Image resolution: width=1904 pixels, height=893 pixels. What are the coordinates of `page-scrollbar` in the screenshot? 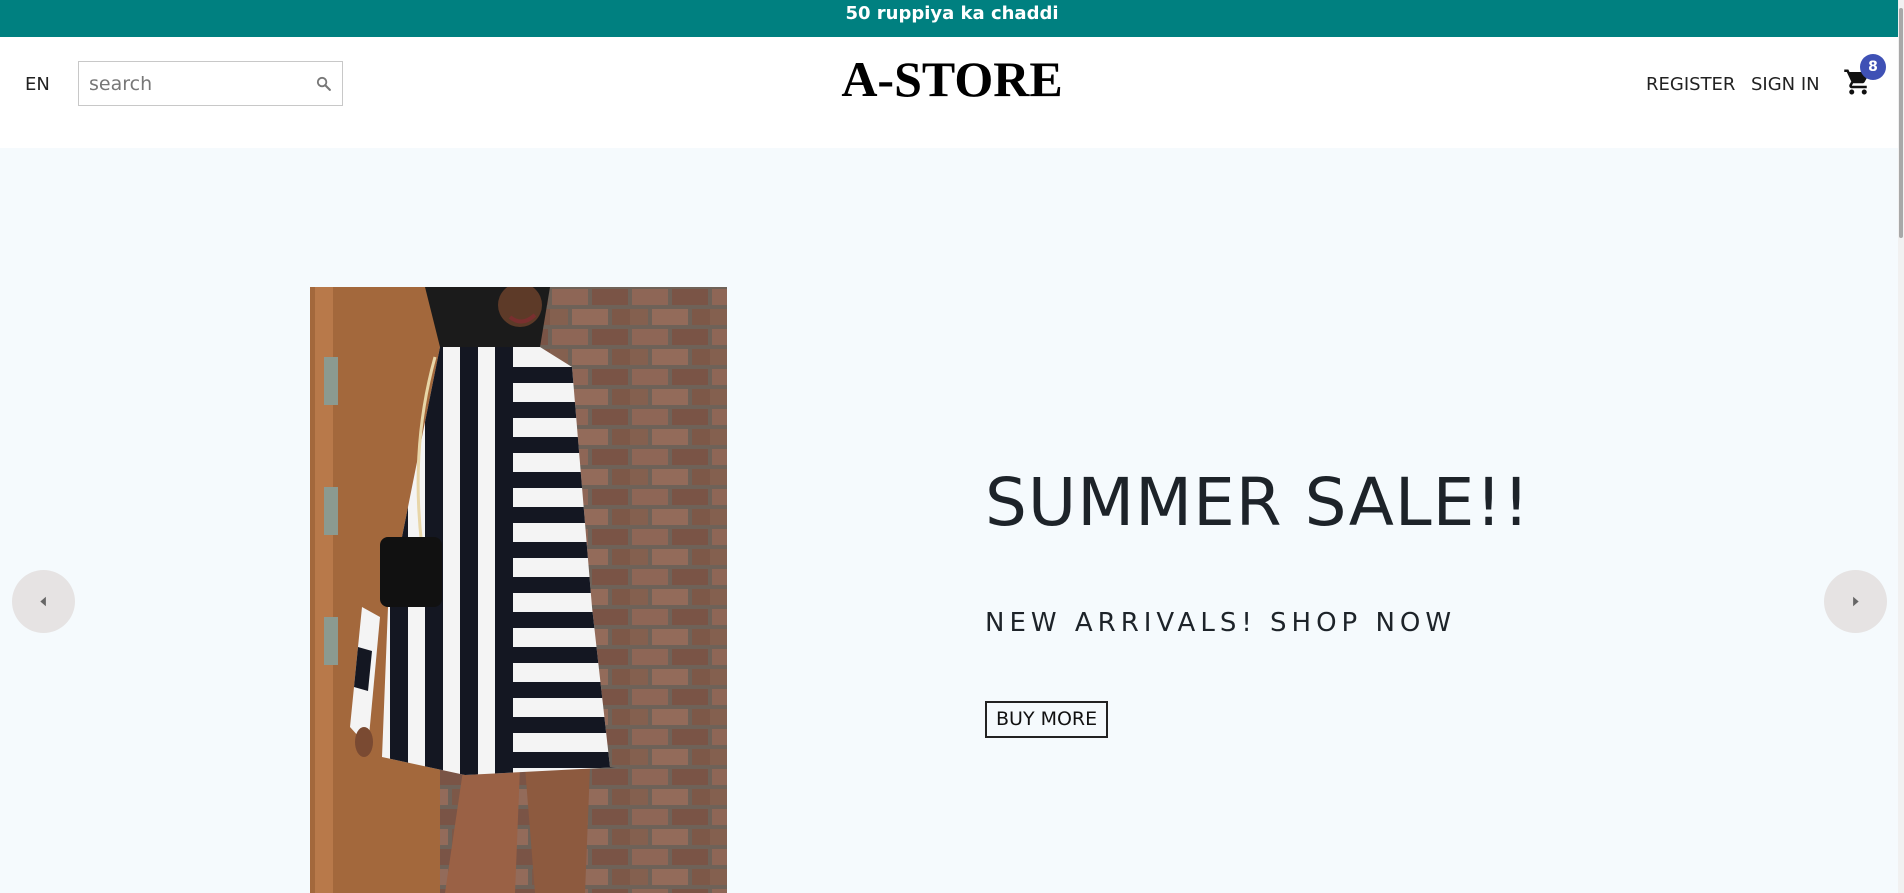 It's located at (1901, 446).